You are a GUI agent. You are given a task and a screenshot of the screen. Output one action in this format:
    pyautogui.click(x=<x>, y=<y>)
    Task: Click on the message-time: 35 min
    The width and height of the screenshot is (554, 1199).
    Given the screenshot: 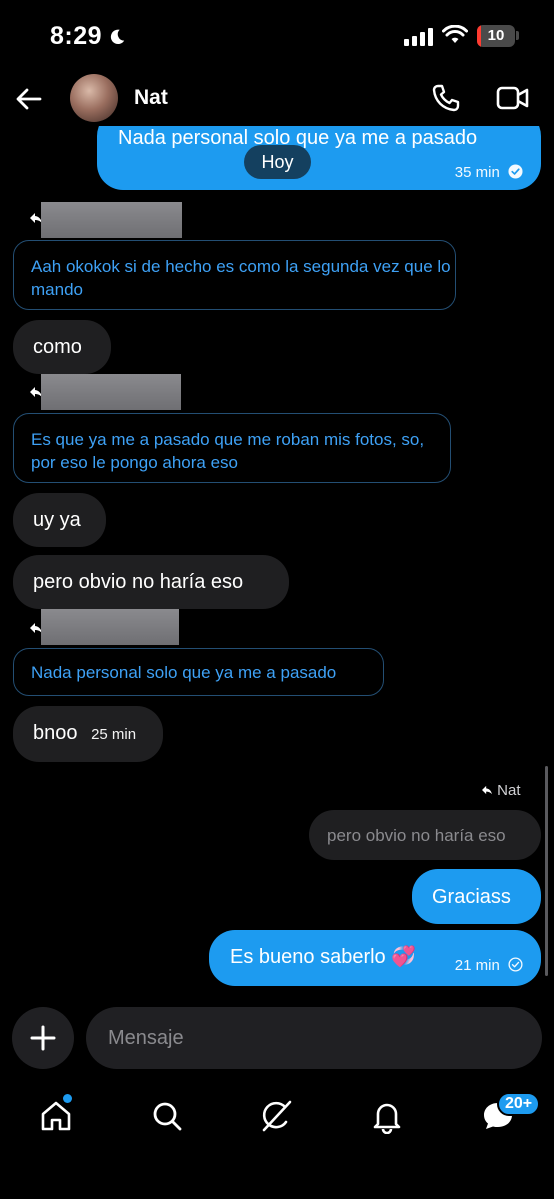 What is the action you would take?
    pyautogui.click(x=477, y=172)
    